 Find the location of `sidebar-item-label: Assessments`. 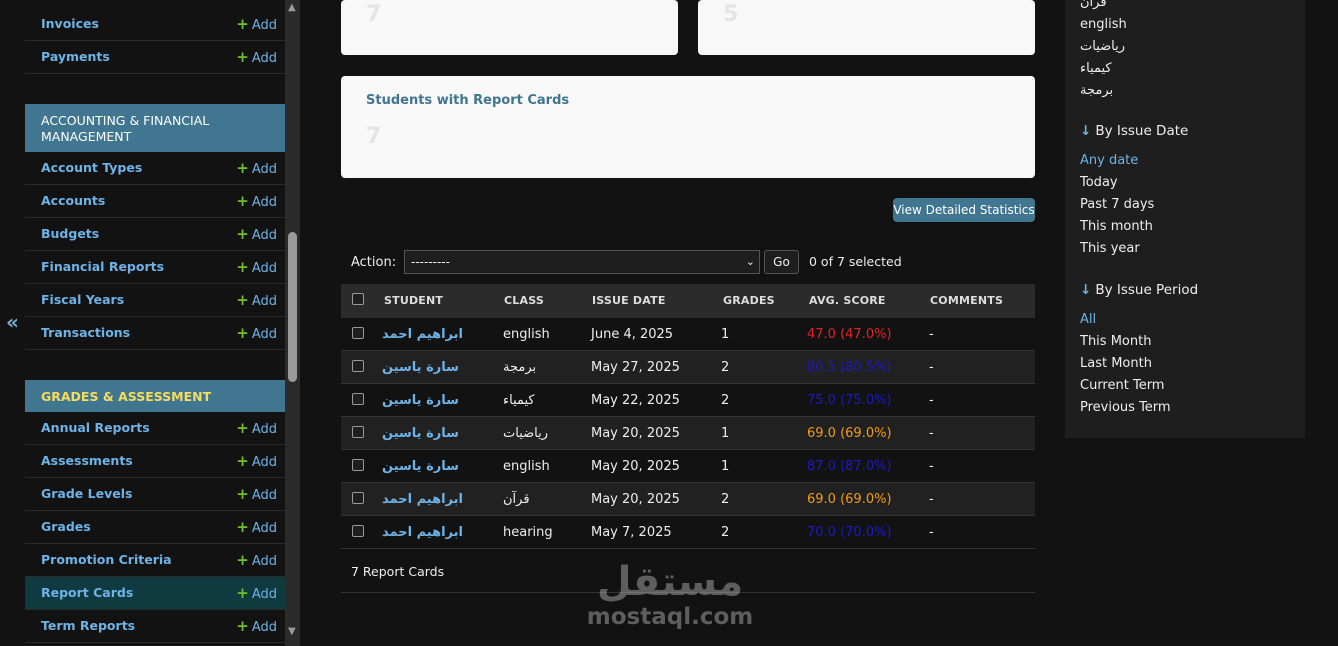

sidebar-item-label: Assessments is located at coordinates (87, 460).